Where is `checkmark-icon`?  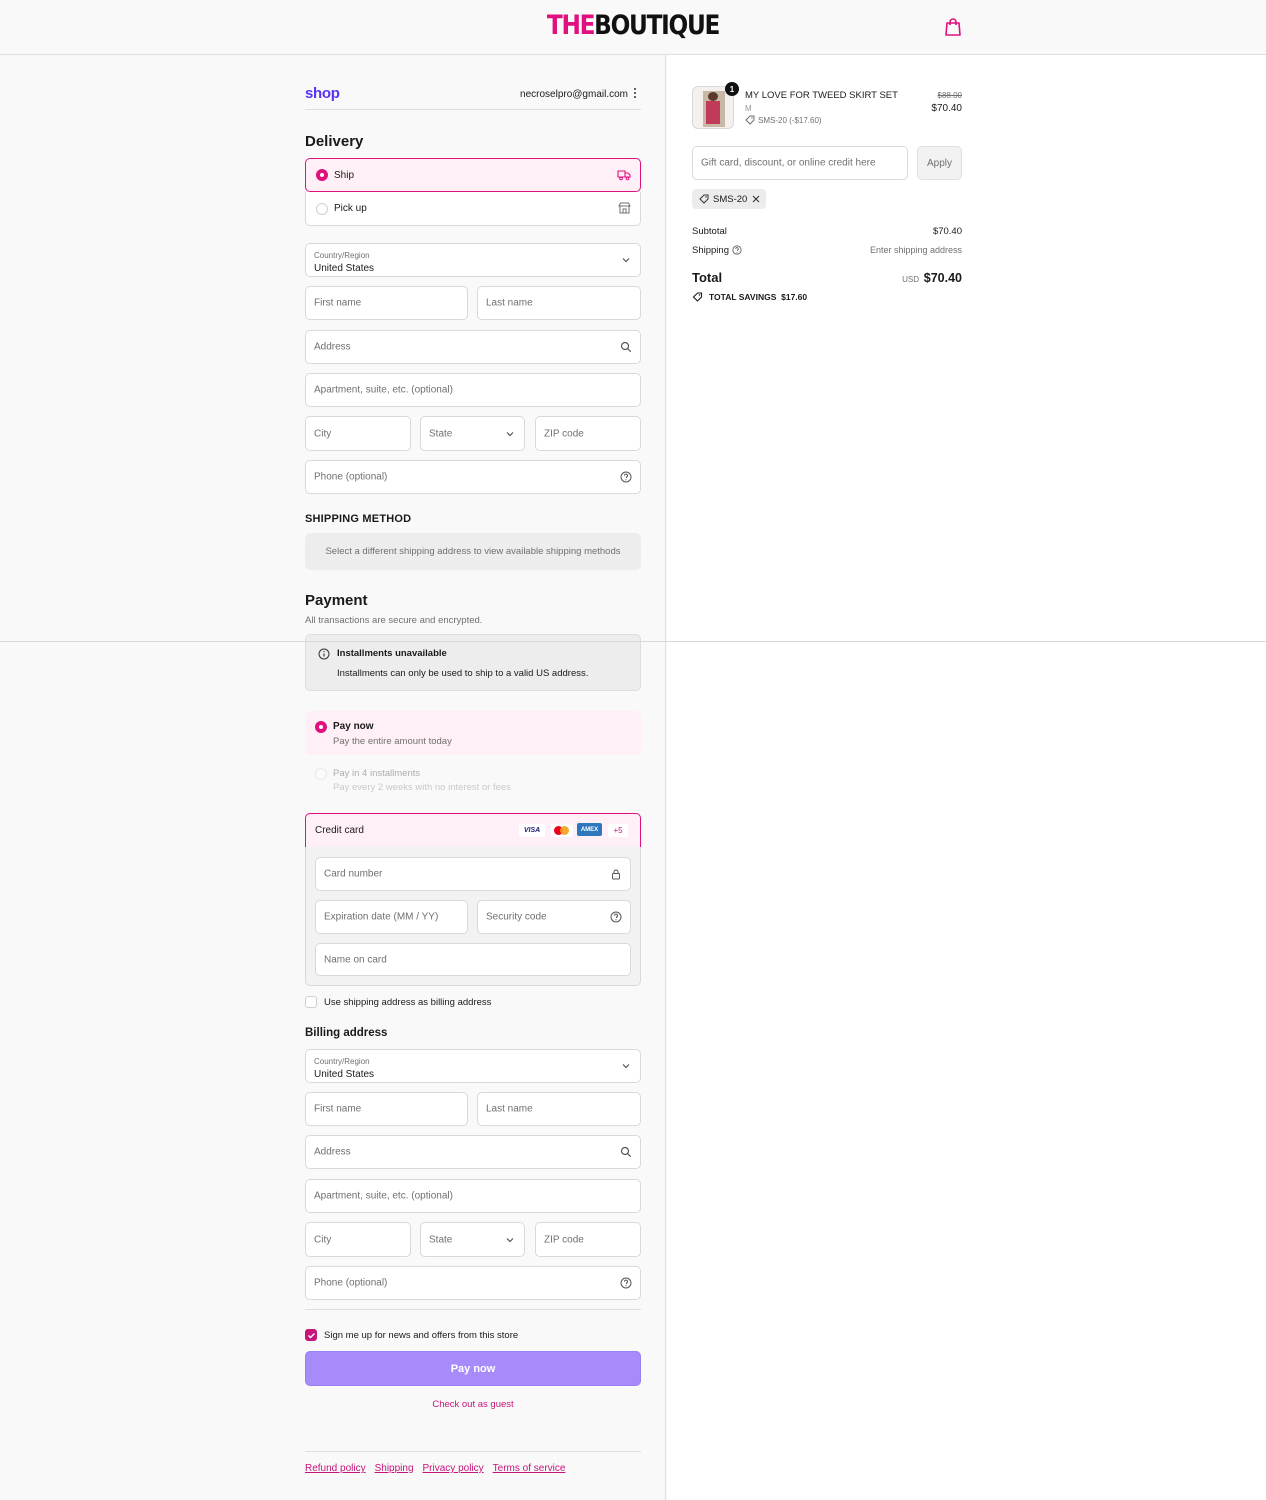
checkmark-icon is located at coordinates (311, 1336).